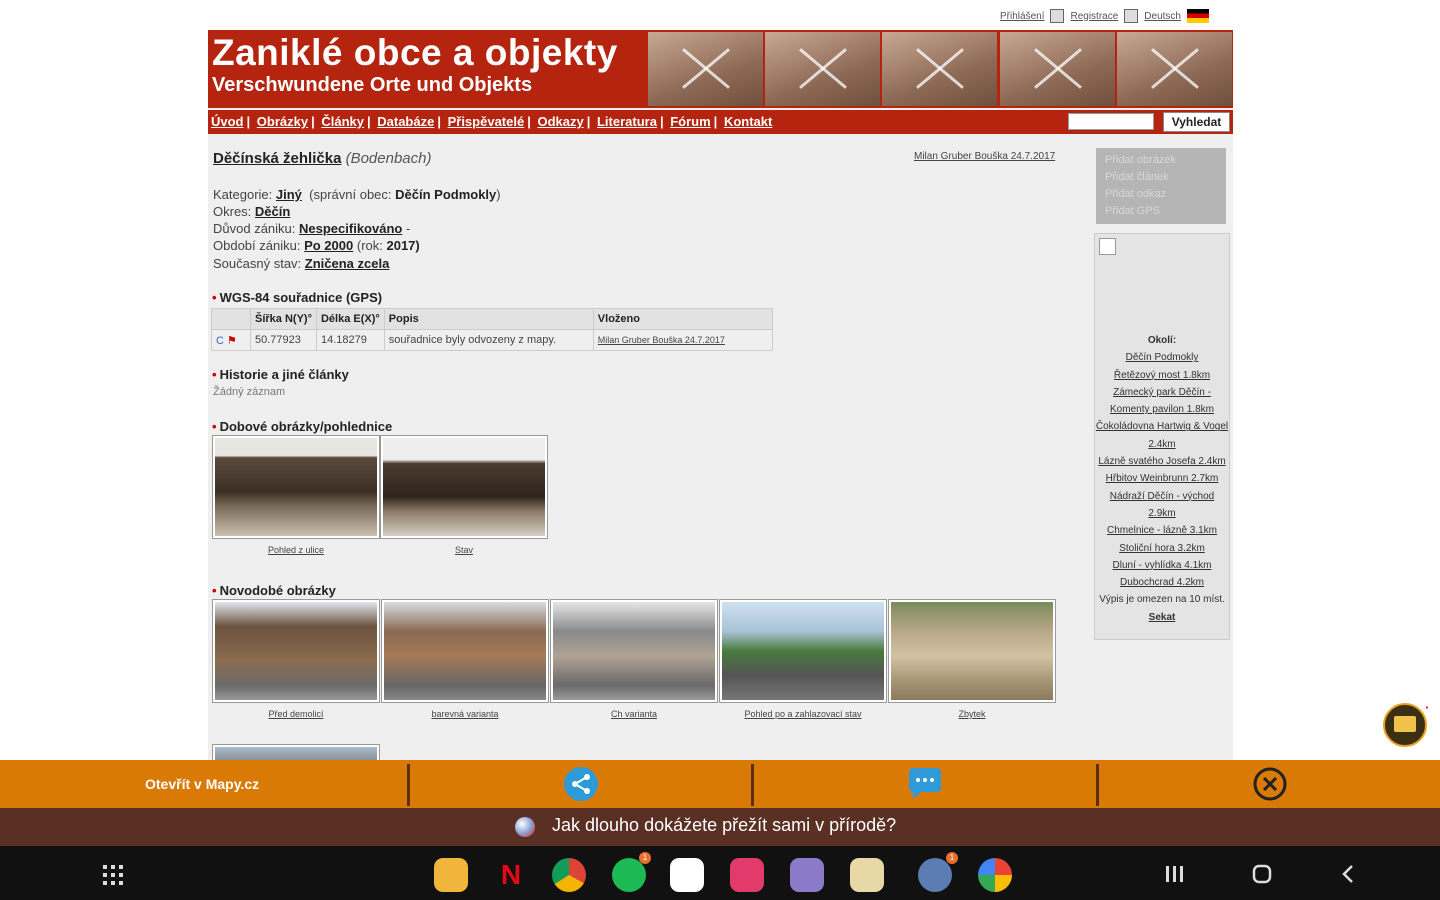 This screenshot has height=900, width=1440. I want to click on map-pin-icon: ⚑, so click(232, 341).